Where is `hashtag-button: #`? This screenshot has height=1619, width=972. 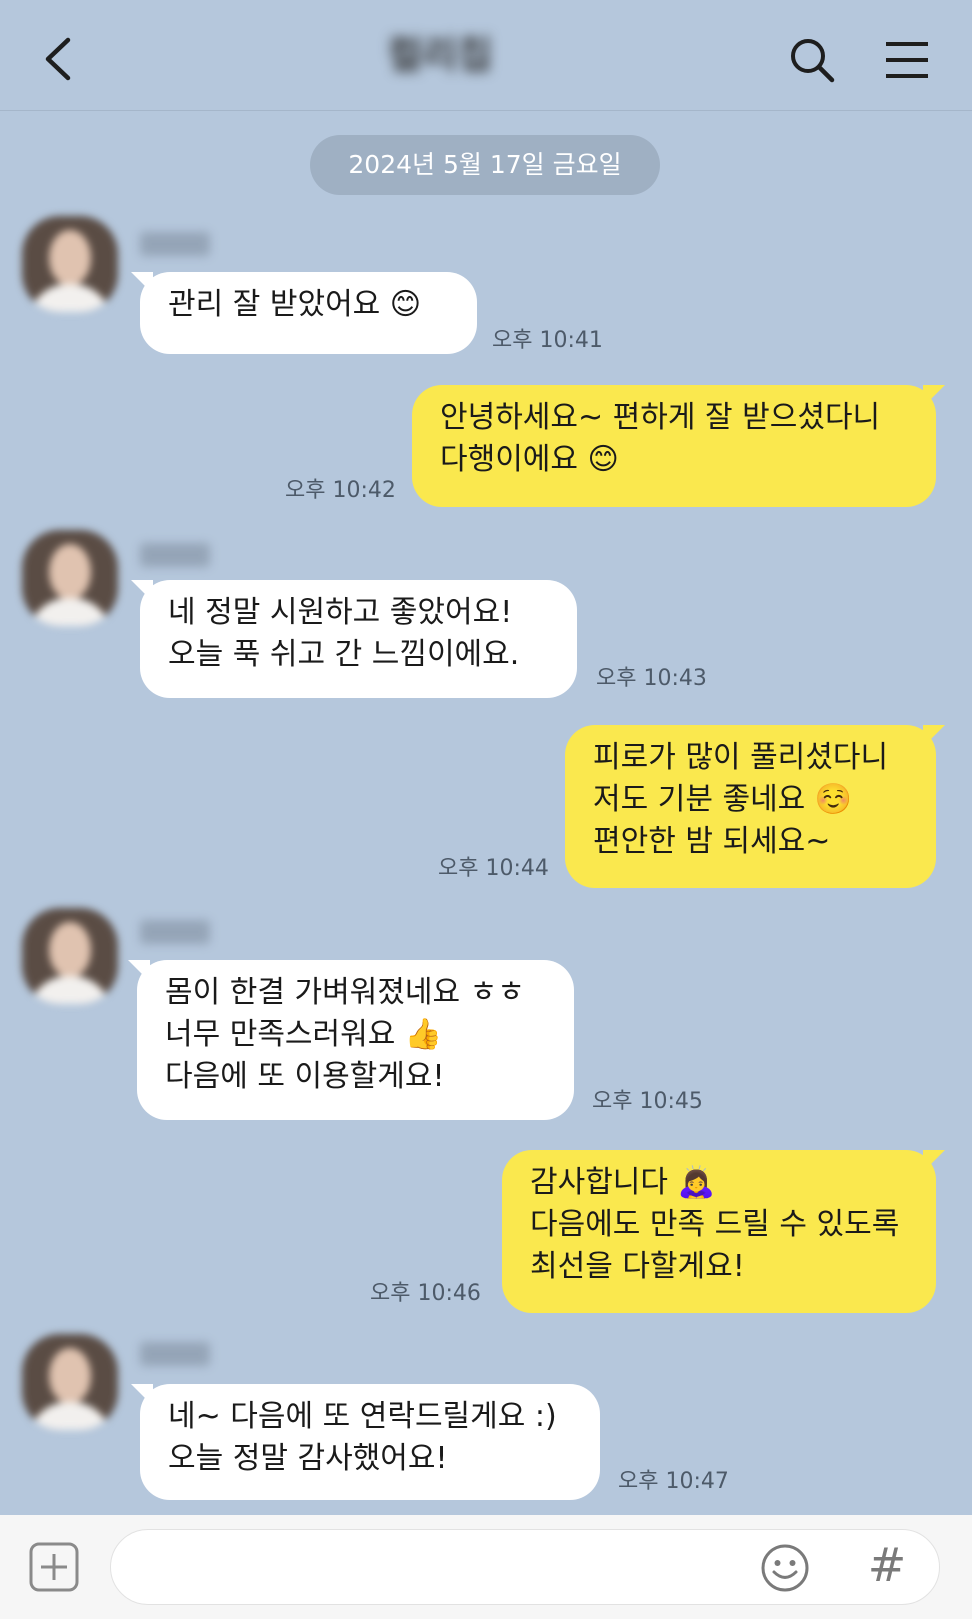
hashtag-button: # is located at coordinates (887, 1565).